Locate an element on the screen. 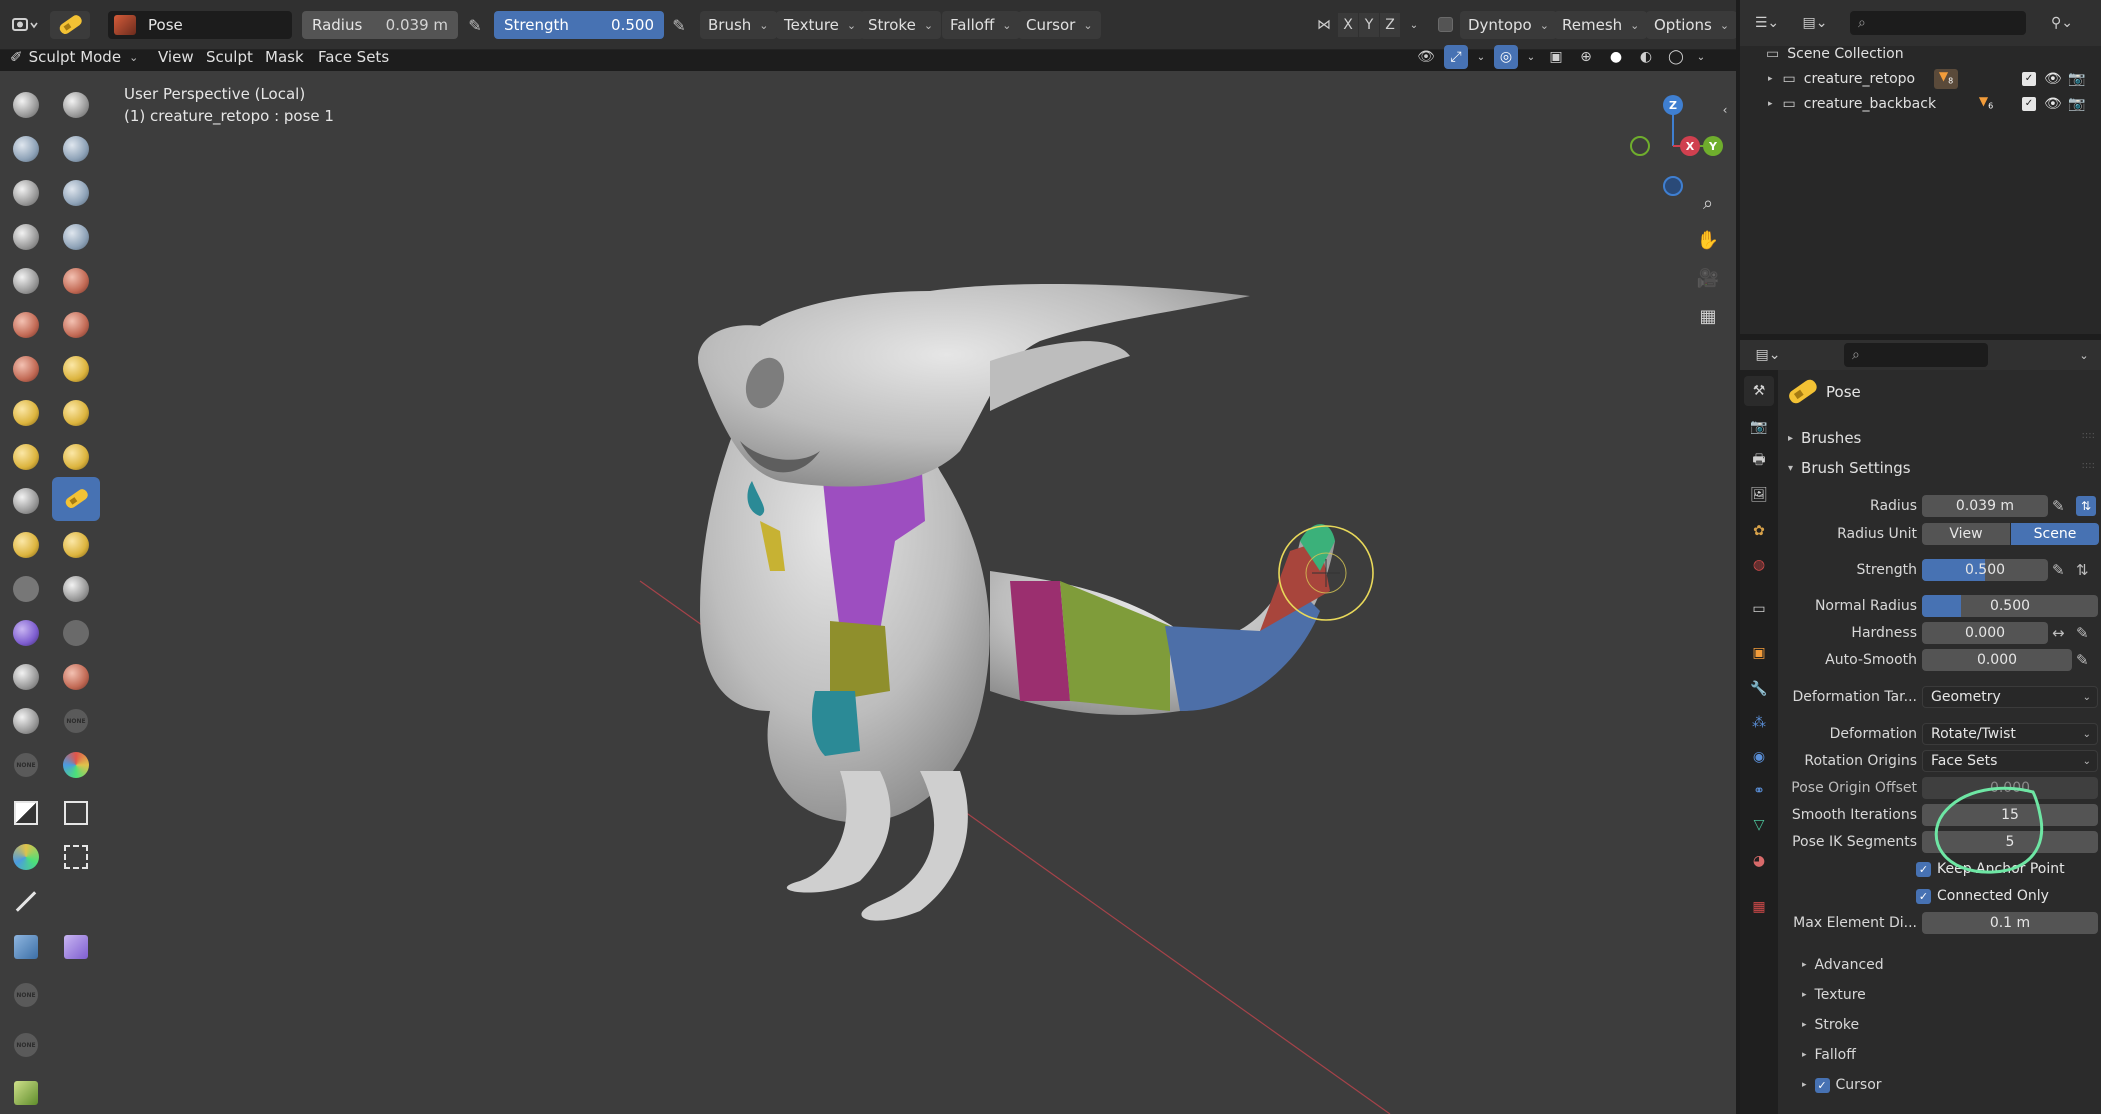 This screenshot has height=1114, width=2101. shading-options-icon: ⌄ is located at coordinates (1701, 57).